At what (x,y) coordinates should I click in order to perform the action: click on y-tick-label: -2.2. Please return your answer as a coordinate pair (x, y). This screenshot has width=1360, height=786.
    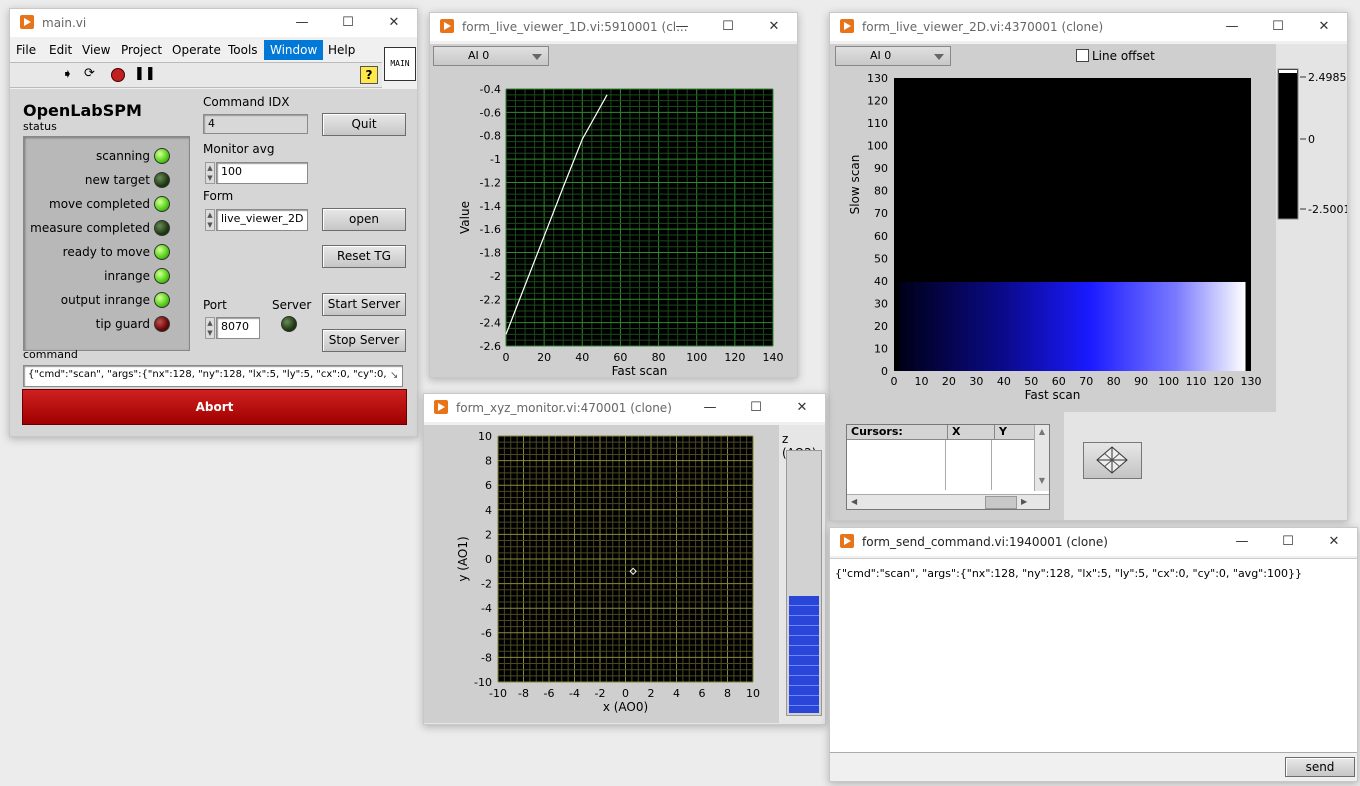
    Looking at the image, I should click on (490, 299).